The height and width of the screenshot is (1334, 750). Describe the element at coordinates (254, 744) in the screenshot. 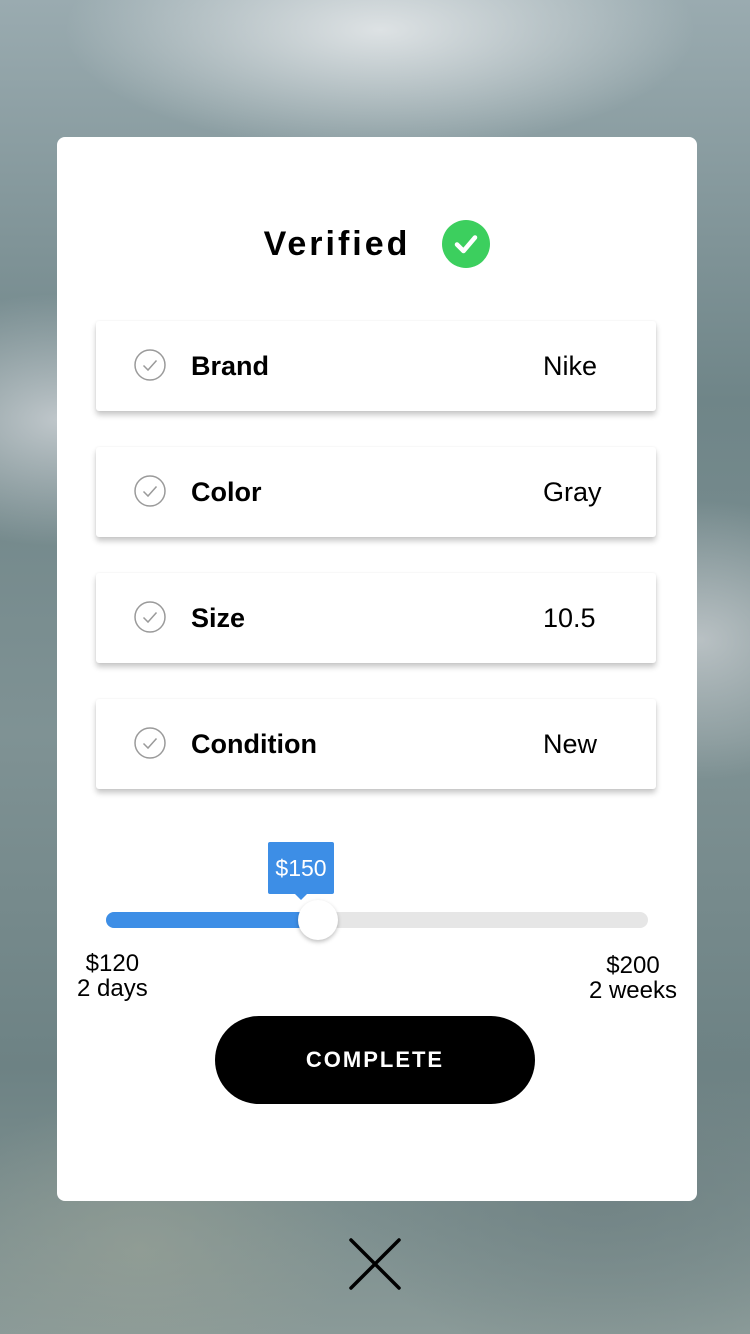

I see `attribute-label: Condition` at that location.